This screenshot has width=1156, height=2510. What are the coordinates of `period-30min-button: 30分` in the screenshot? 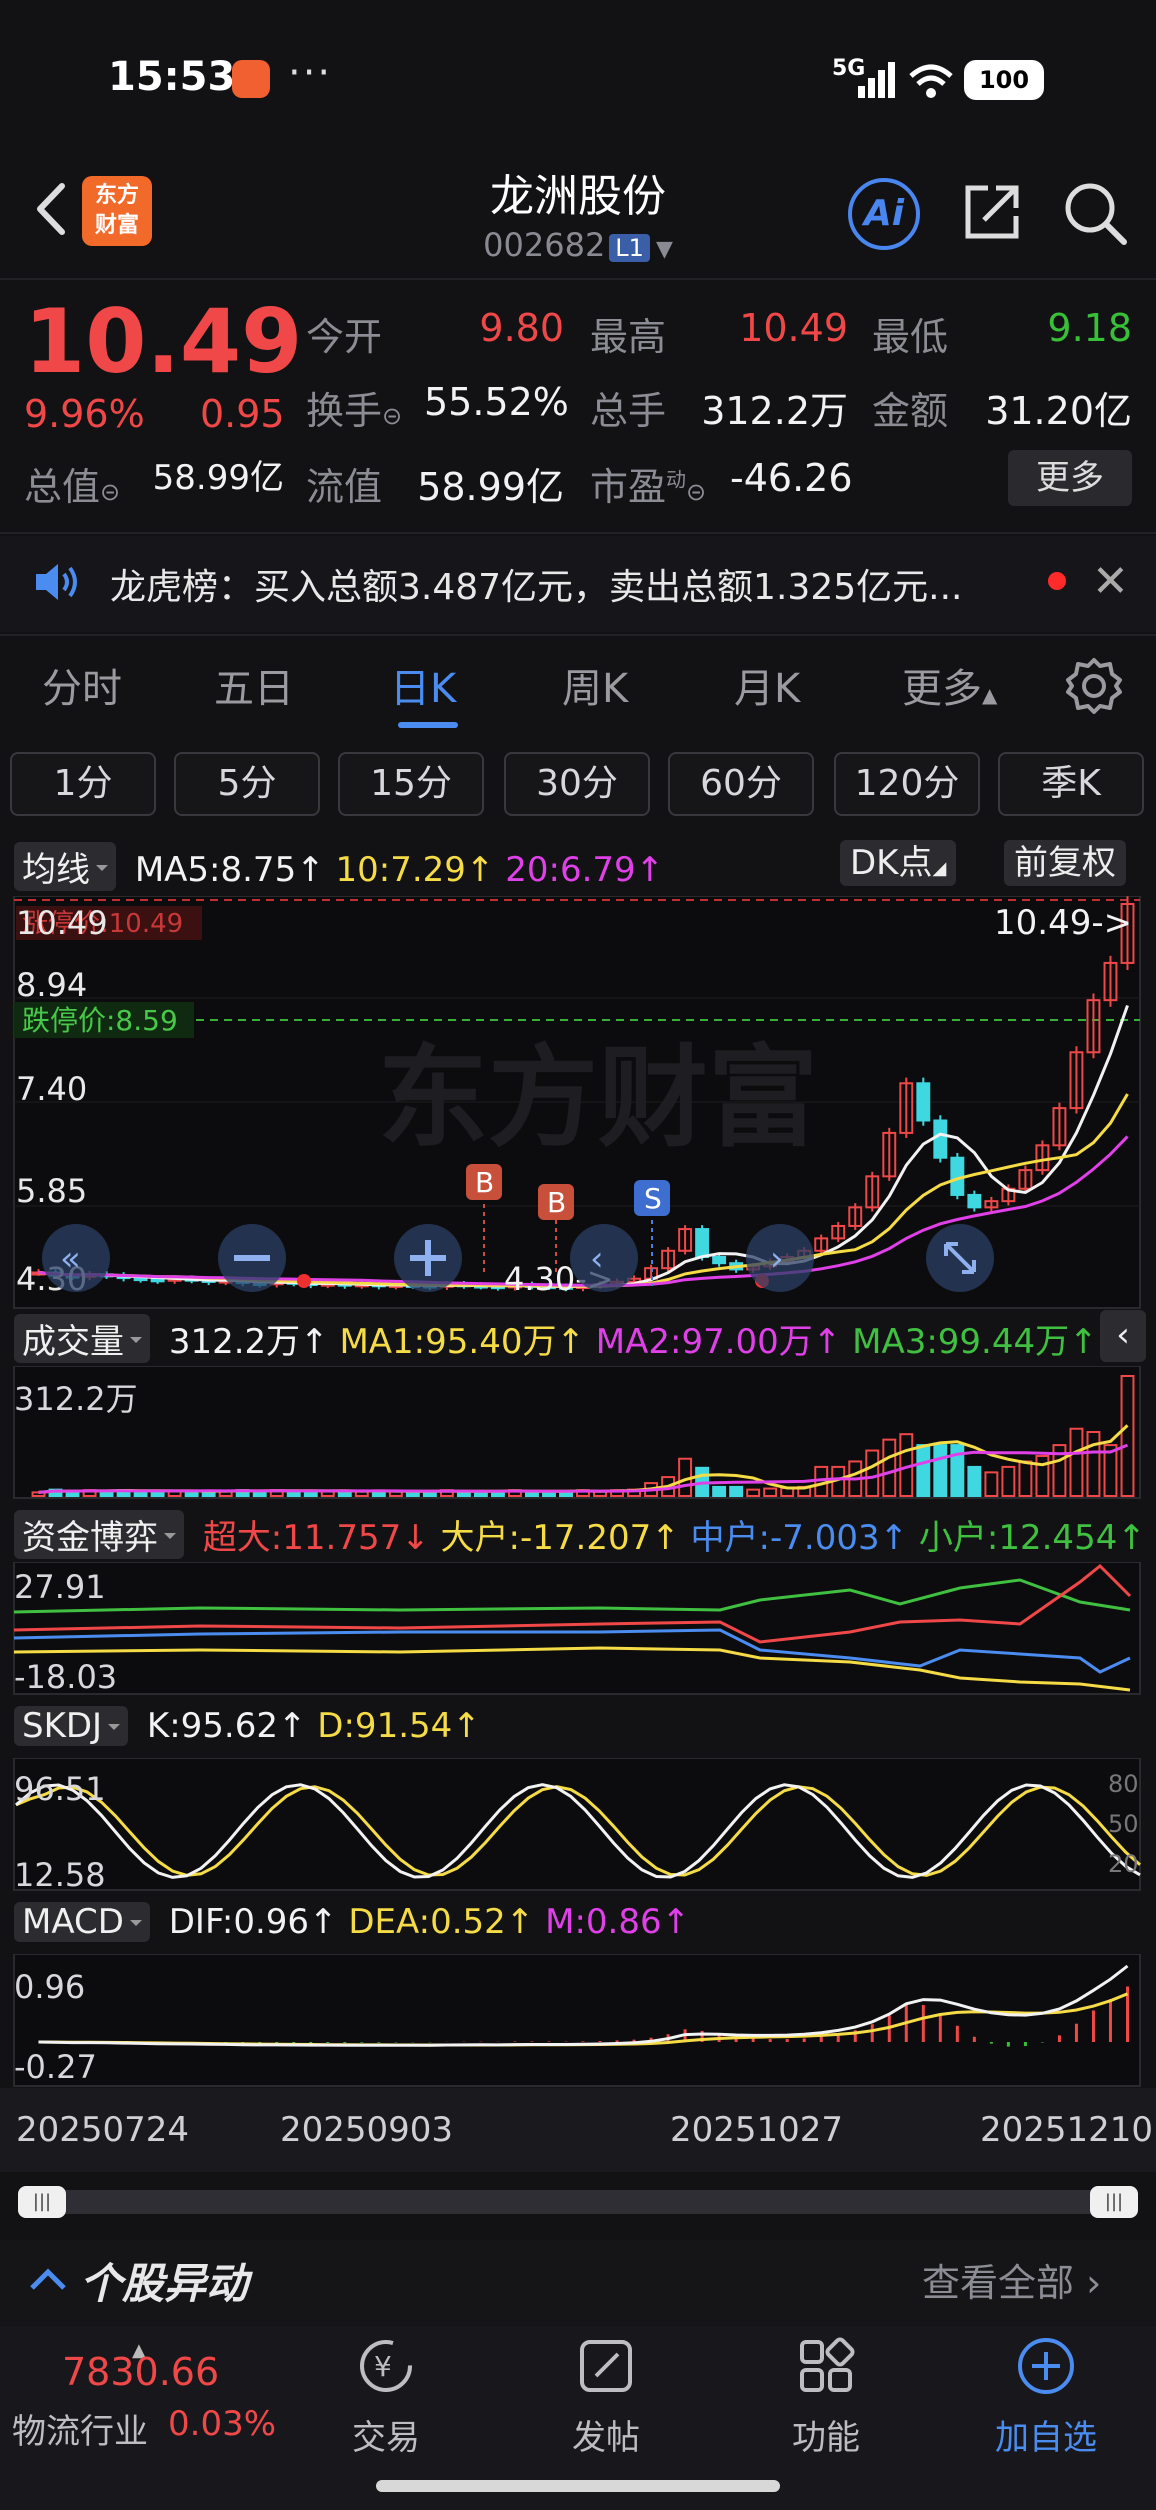 It's located at (577, 784).